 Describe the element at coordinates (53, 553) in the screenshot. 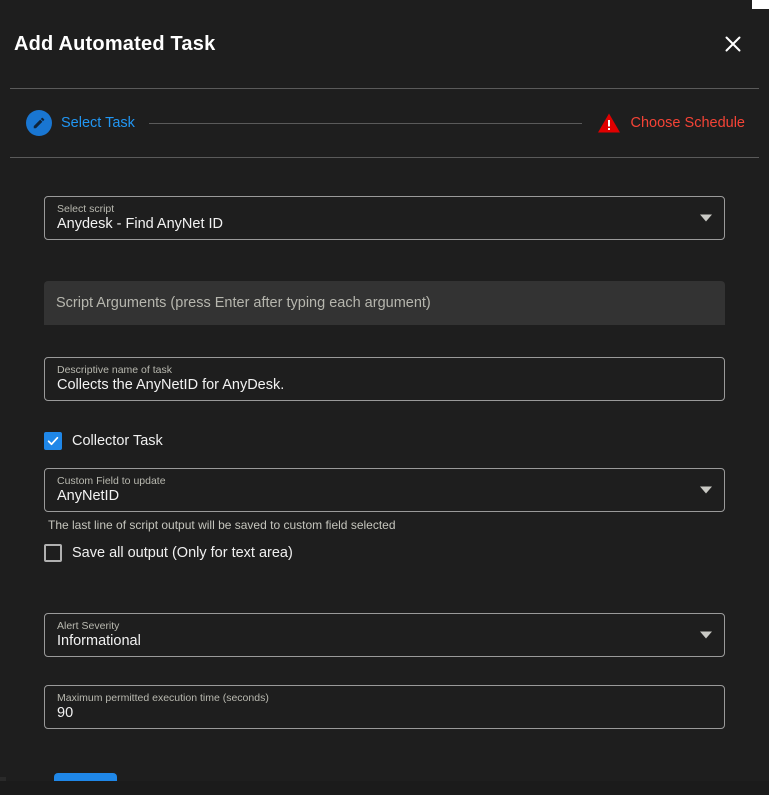

I see `checkbox-unchecked-icon` at that location.